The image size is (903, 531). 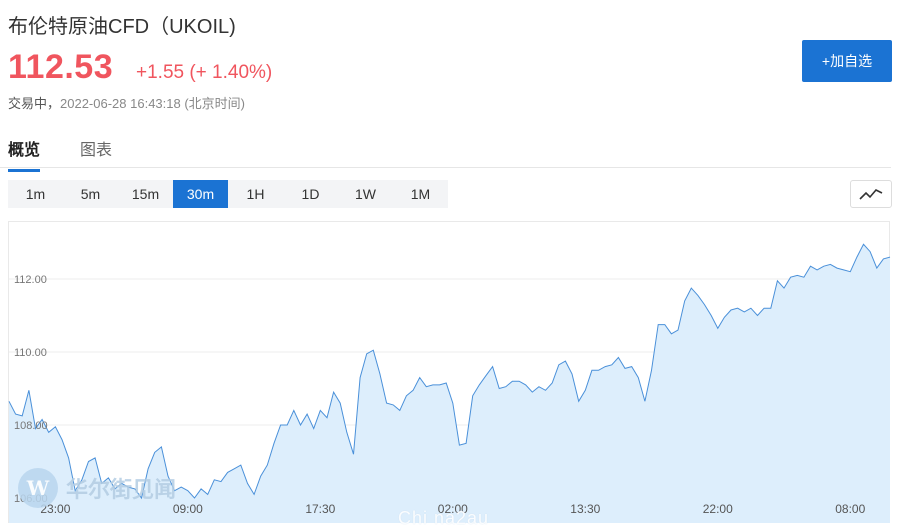 I want to click on x-tick-label: 22:00, so click(x=718, y=509).